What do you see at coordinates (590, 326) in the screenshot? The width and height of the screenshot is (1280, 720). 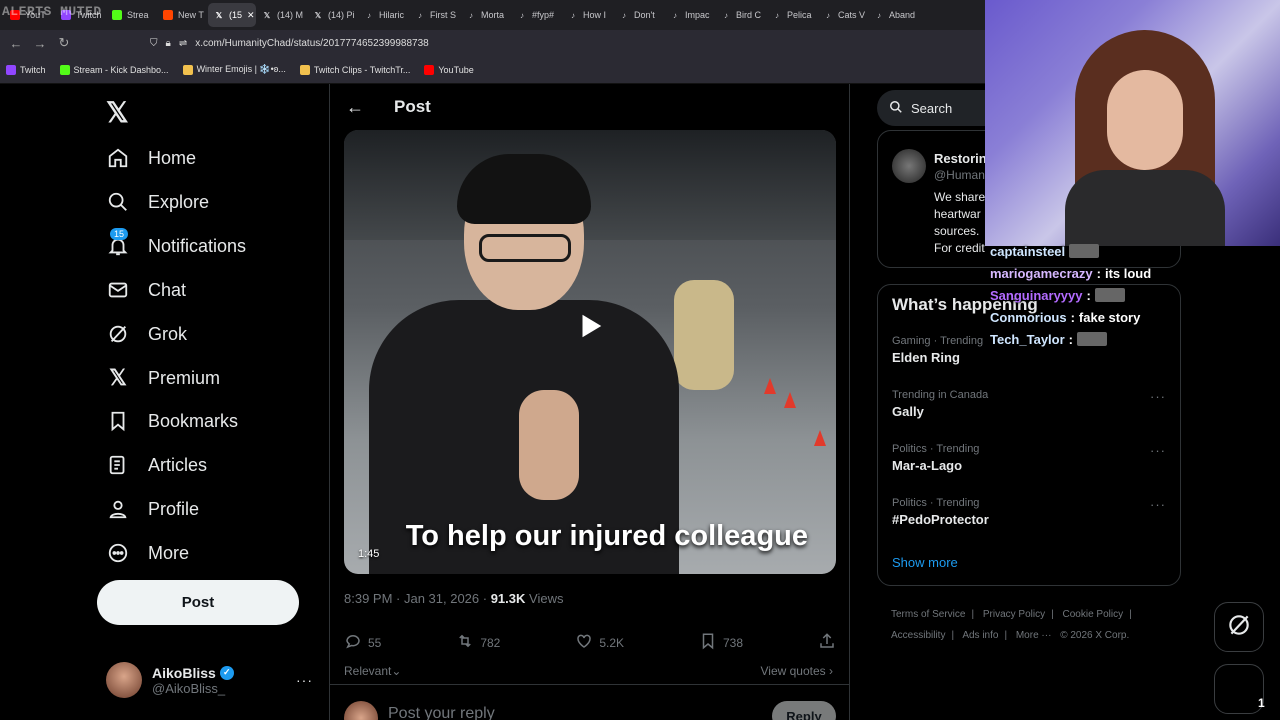 I see `play-icon` at bounding box center [590, 326].